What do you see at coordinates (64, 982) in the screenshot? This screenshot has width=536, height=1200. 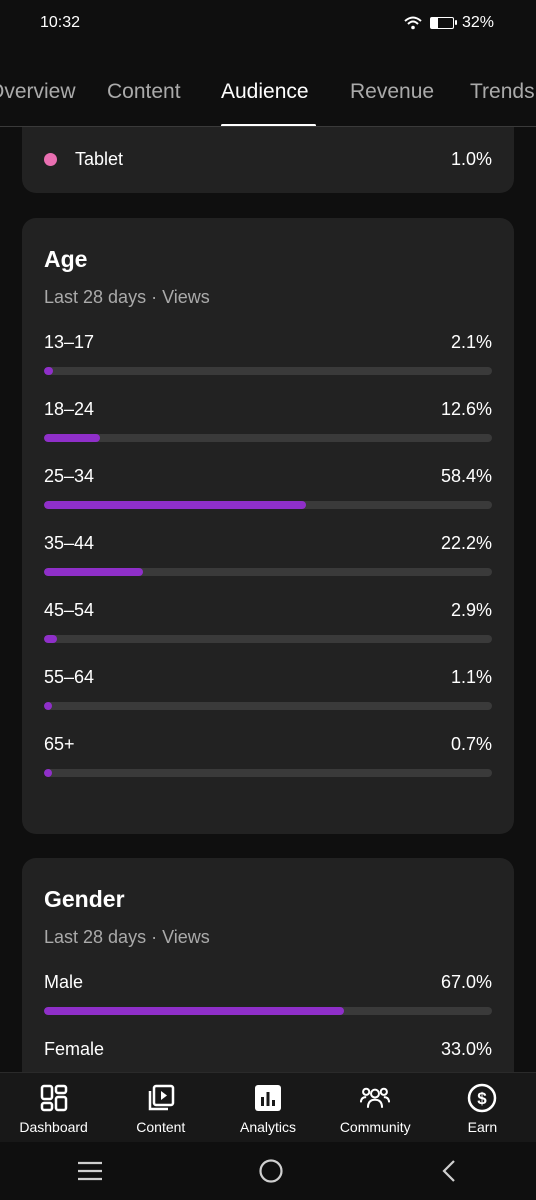 I see `gender-label: Male` at bounding box center [64, 982].